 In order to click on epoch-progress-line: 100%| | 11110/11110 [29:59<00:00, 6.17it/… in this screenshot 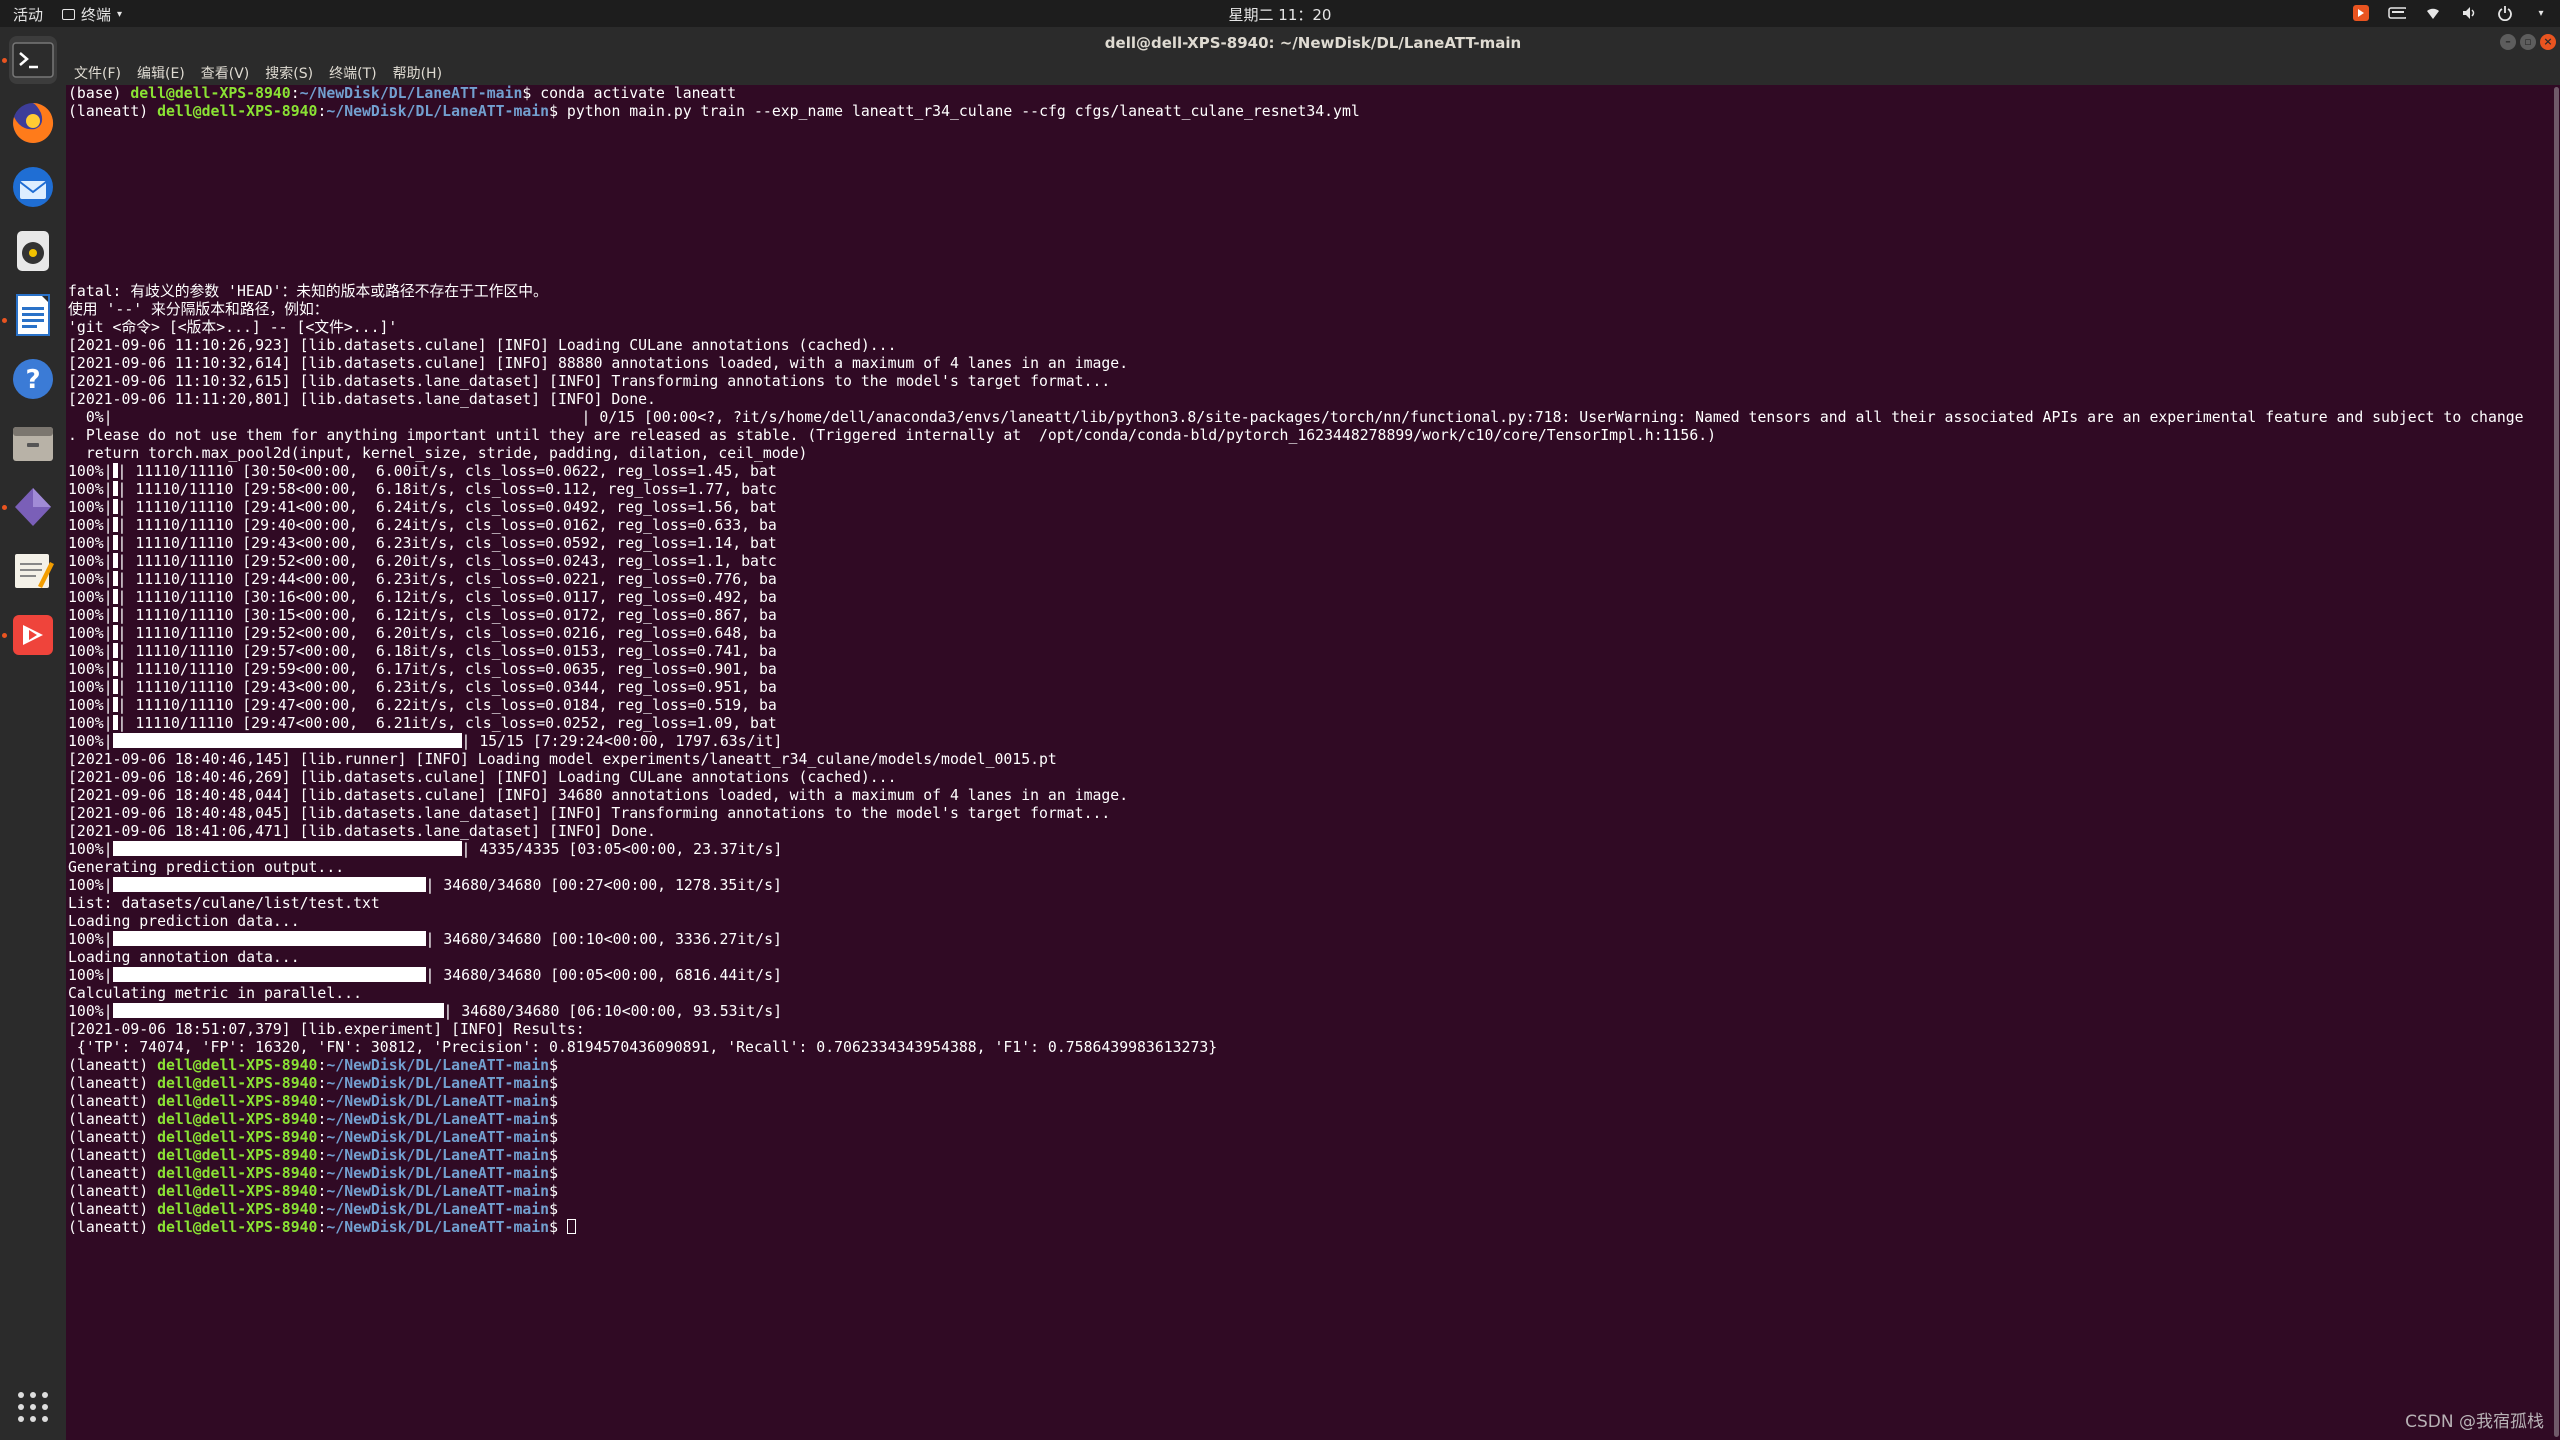, I will do `click(1296, 670)`.